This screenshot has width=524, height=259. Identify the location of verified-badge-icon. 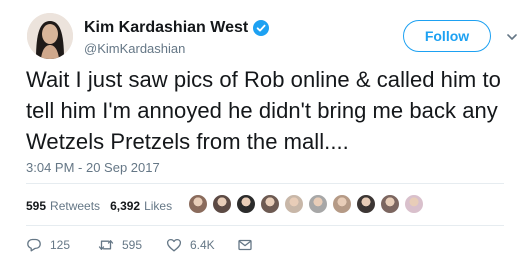
(261, 28).